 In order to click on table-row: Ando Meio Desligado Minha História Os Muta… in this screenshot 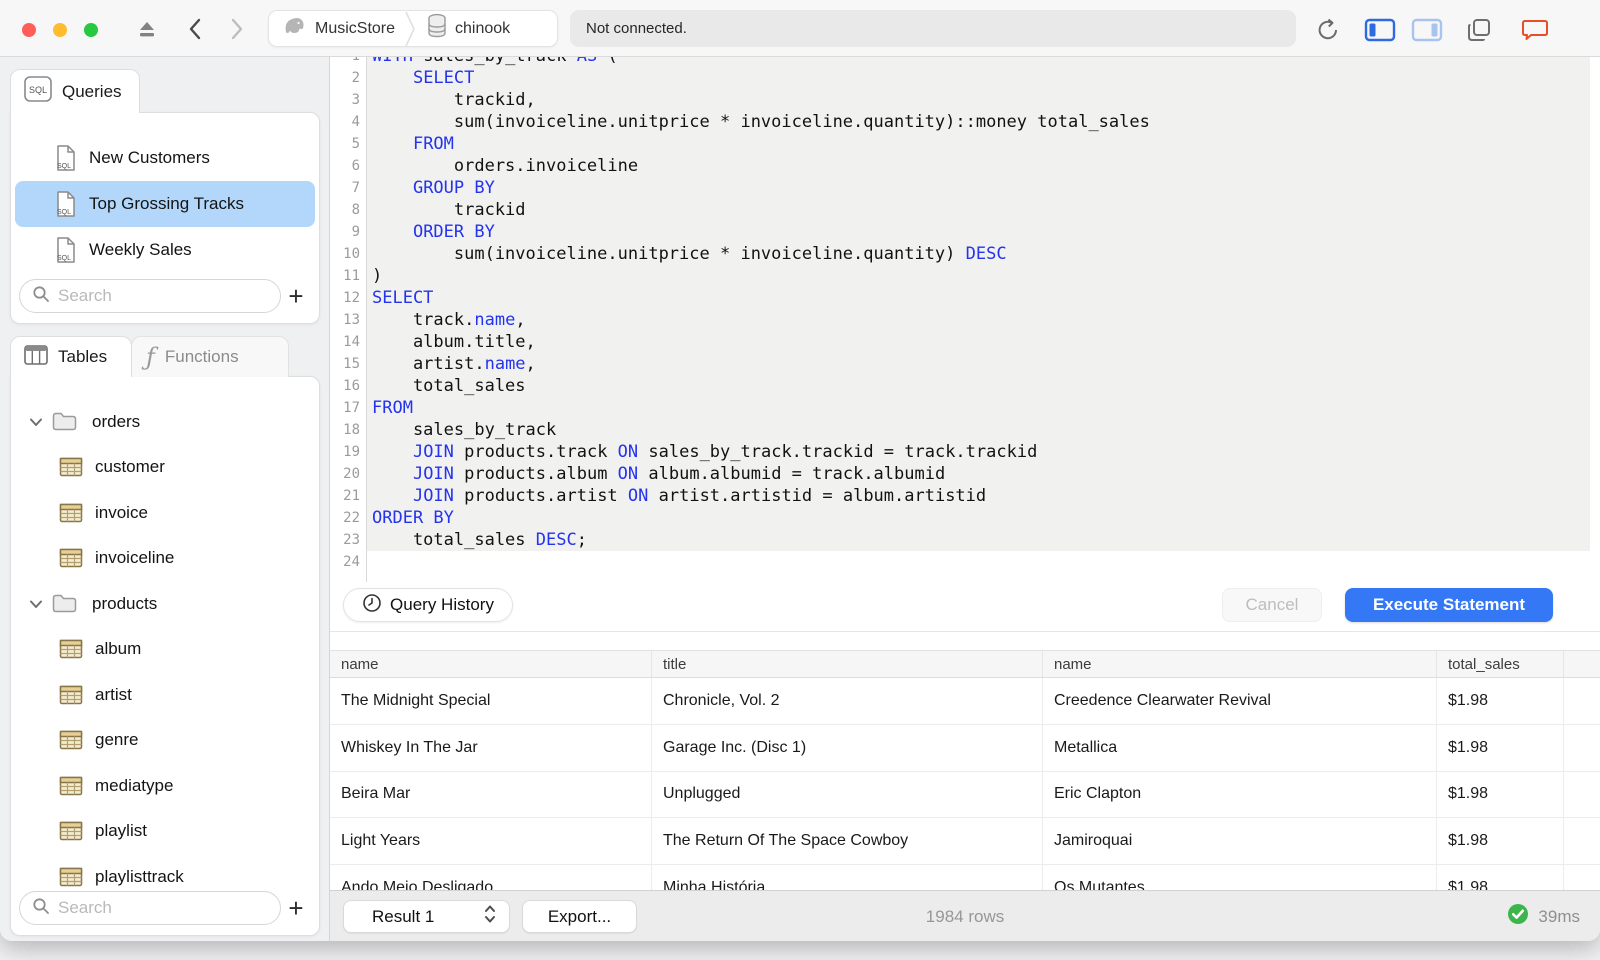, I will do `click(965, 877)`.